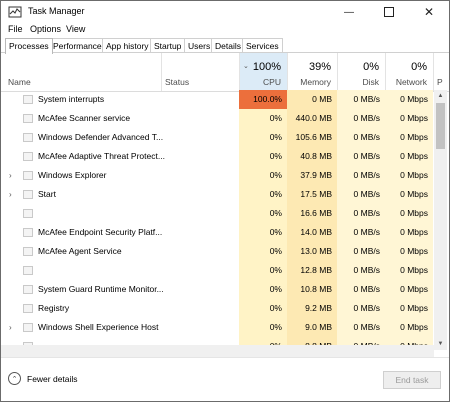  What do you see at coordinates (389, 12) in the screenshot?
I see `maximize-button` at bounding box center [389, 12].